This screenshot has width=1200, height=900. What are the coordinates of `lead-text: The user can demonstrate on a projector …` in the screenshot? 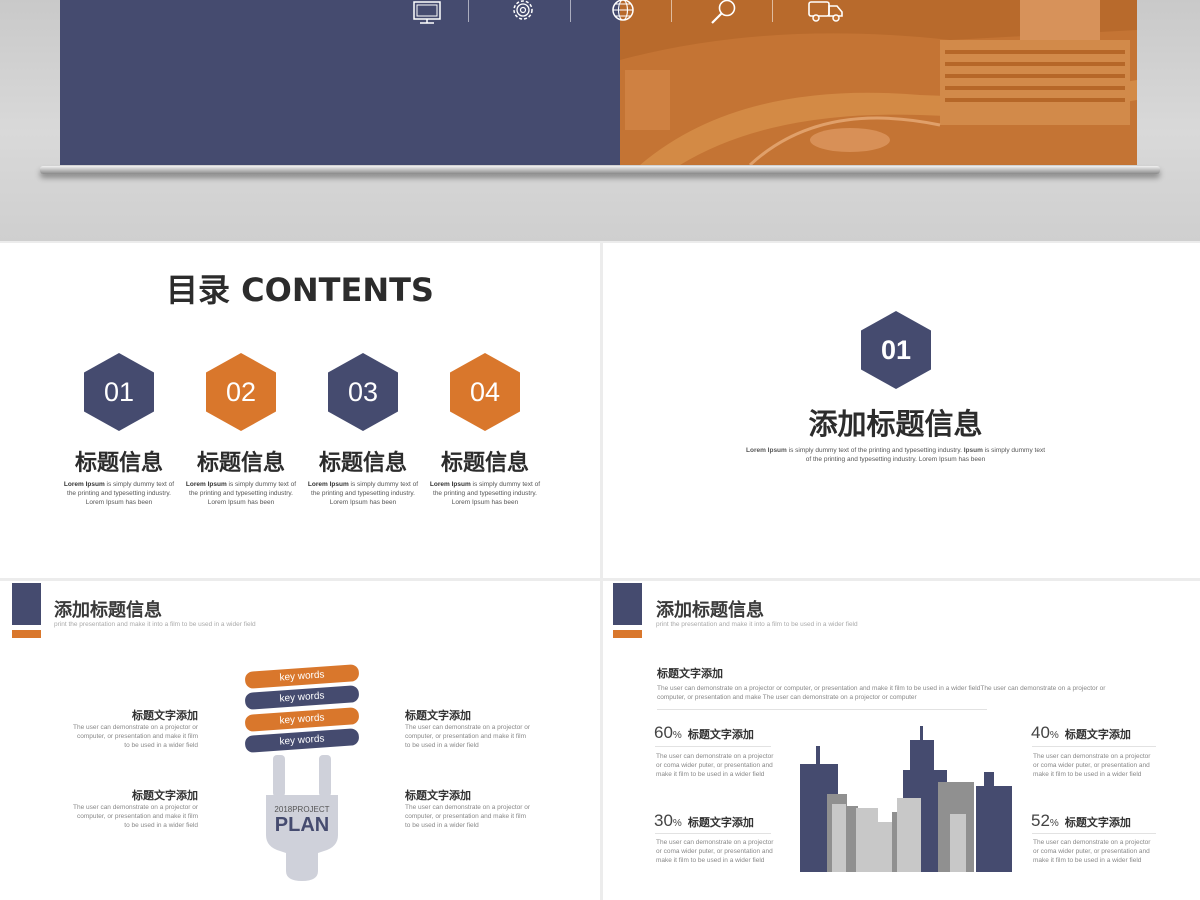 It's located at (881, 693).